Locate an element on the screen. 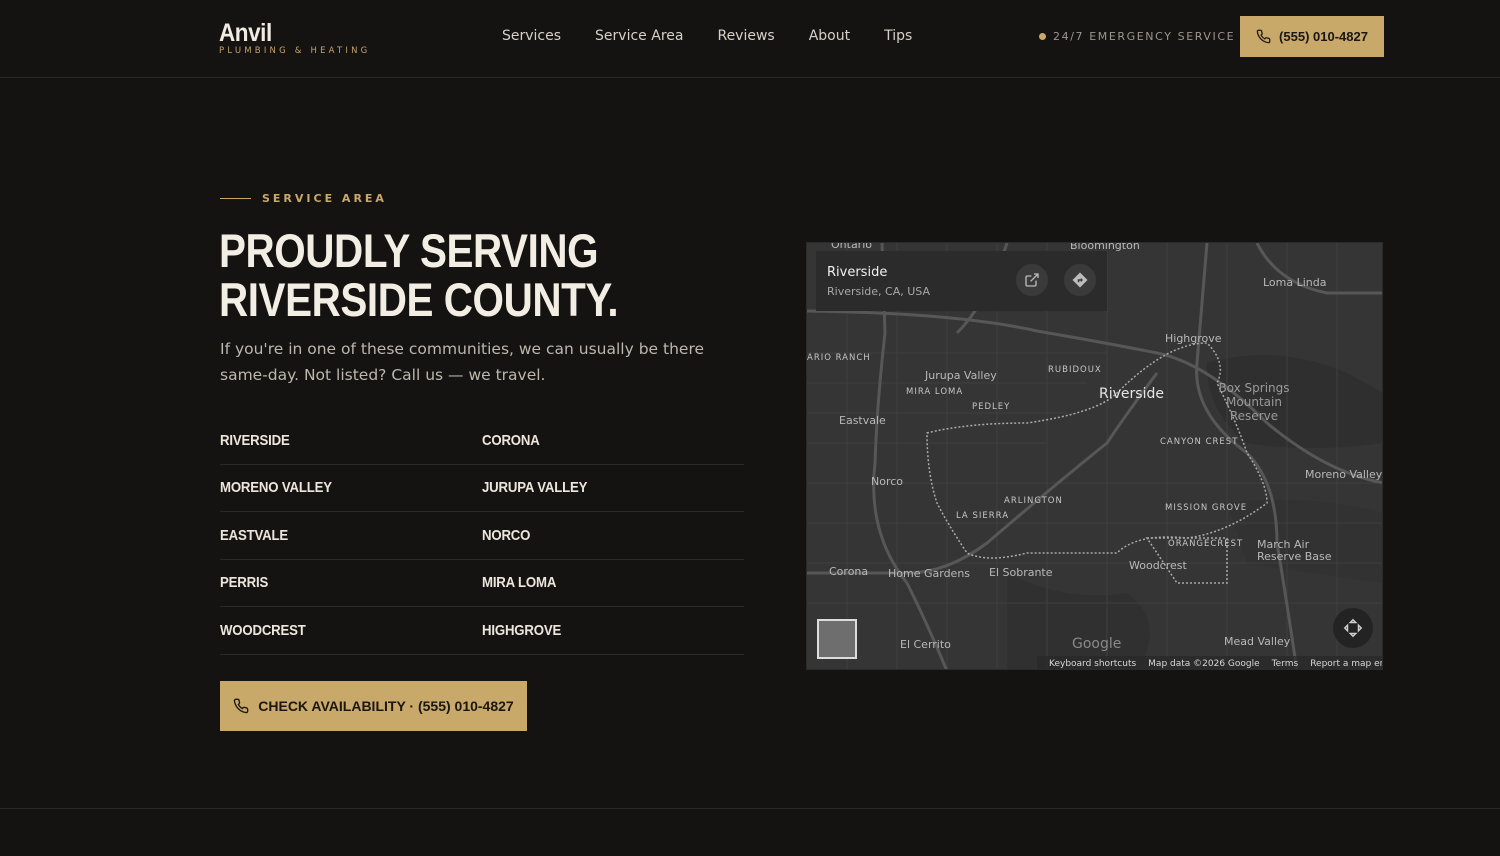 The width and height of the screenshot is (1500, 856). map-label-norco: Norco is located at coordinates (887, 481).